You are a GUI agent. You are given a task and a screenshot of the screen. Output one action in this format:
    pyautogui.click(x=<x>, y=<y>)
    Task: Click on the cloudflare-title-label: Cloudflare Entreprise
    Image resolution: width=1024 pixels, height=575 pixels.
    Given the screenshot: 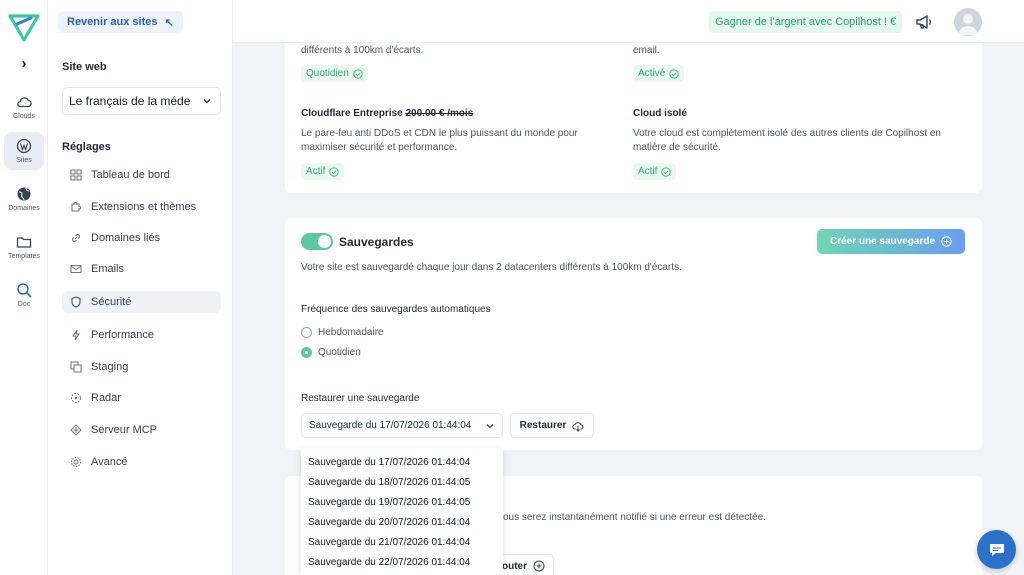 What is the action you would take?
    pyautogui.click(x=352, y=113)
    